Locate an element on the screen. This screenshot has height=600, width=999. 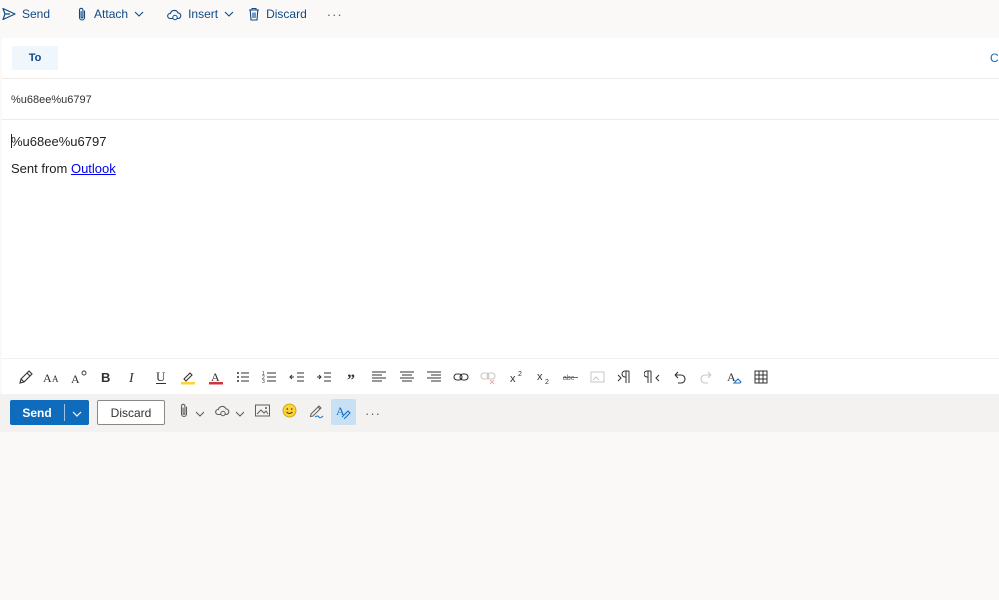
emoji-button is located at coordinates (289, 413).